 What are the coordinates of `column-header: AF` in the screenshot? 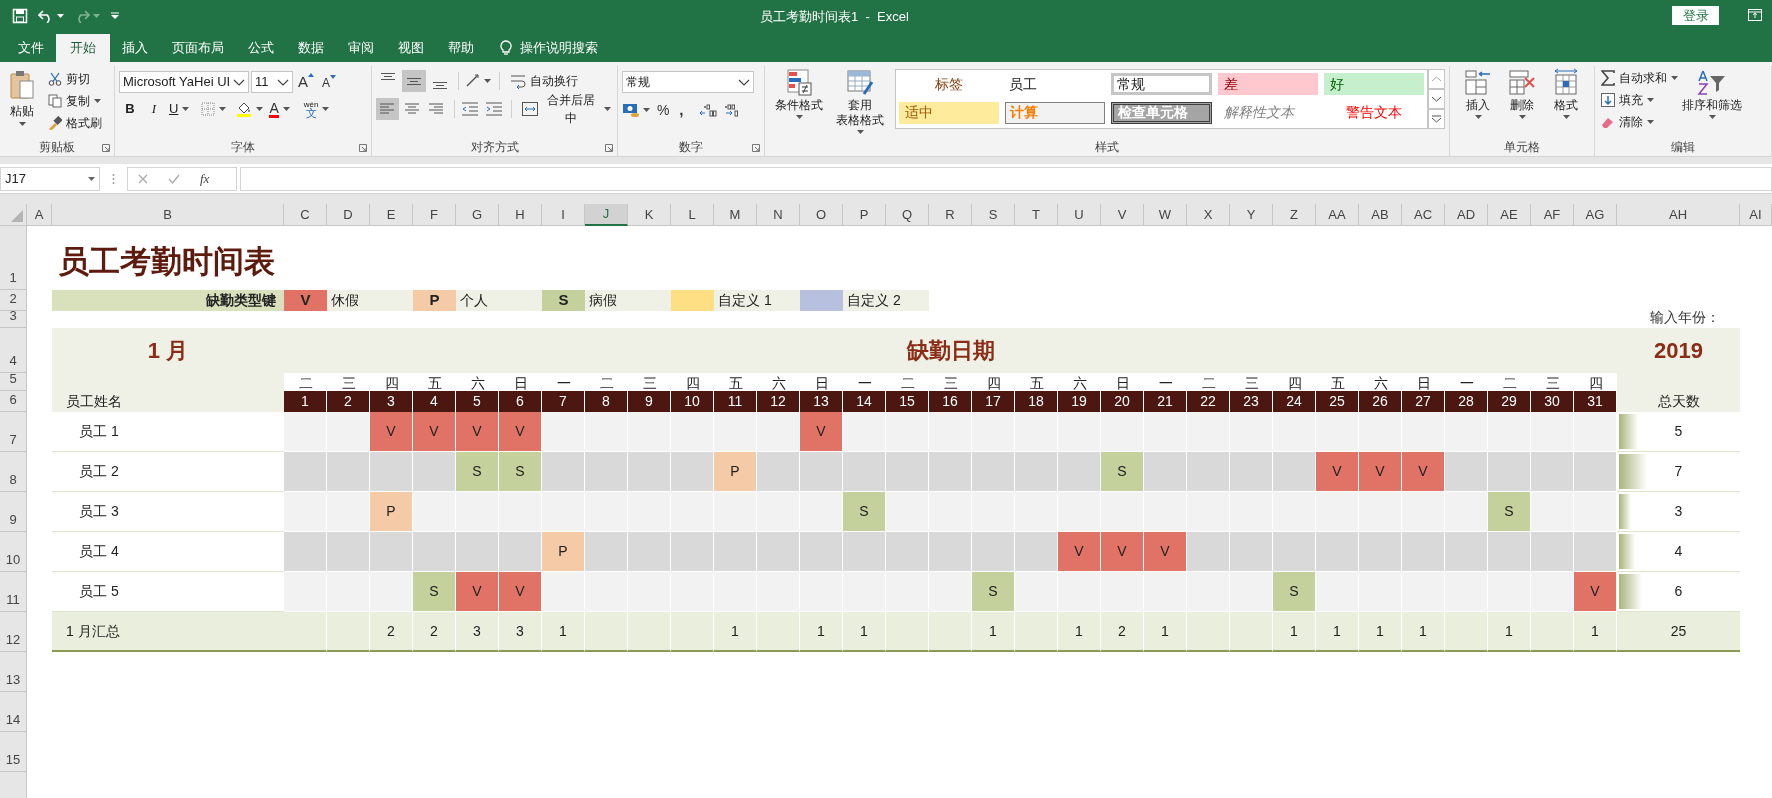 It's located at (1552, 215).